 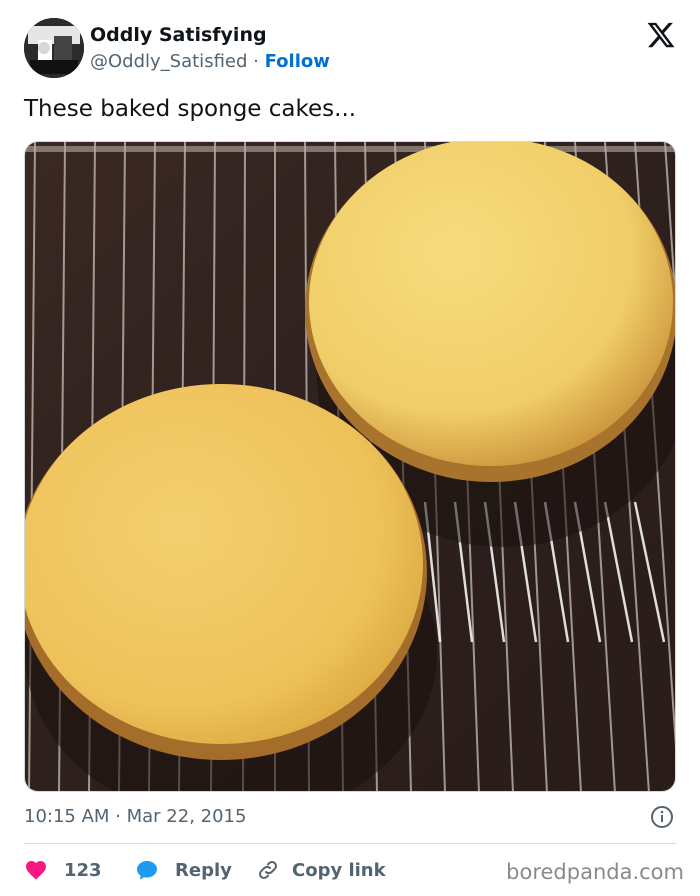 What do you see at coordinates (168, 61) in the screenshot?
I see `account-handle: @Oddly_Satisfied` at bounding box center [168, 61].